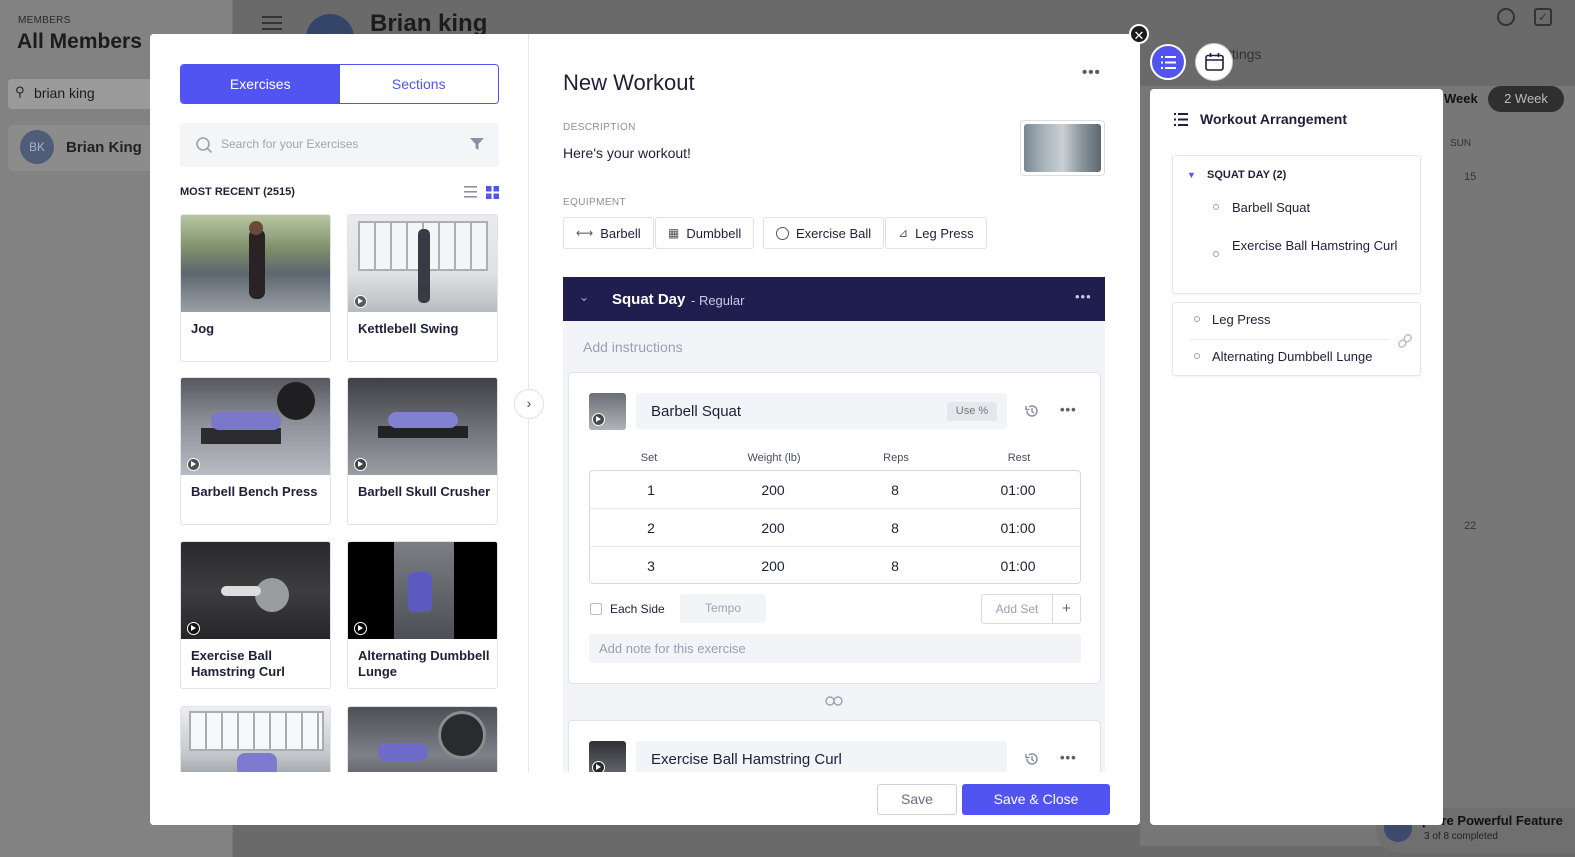 The image size is (1575, 857). Describe the element at coordinates (64, 93) in the screenshot. I see `member-search-value: brian king` at that location.